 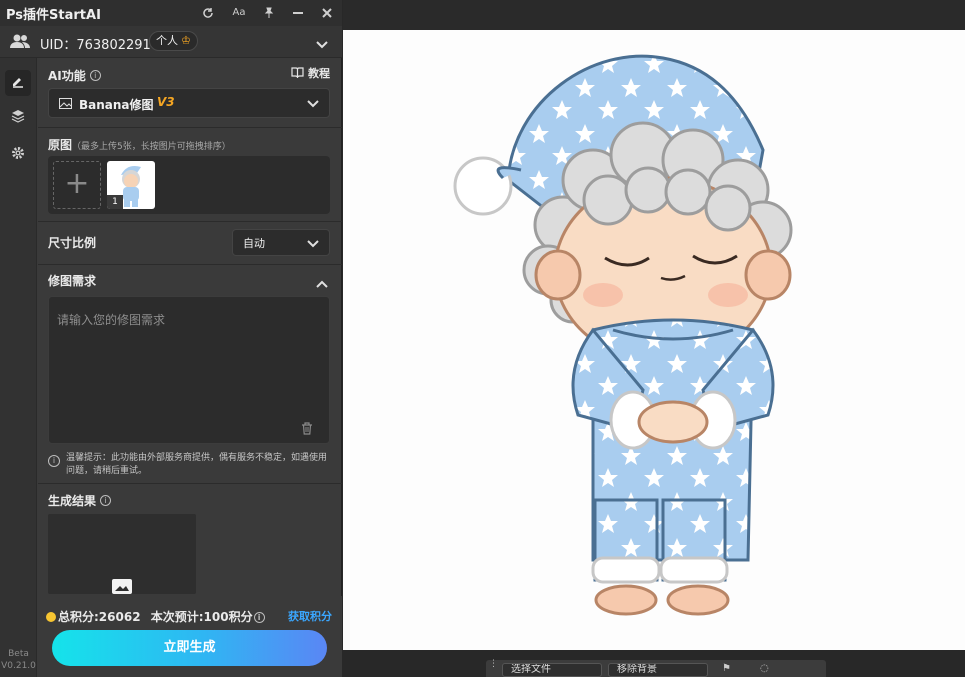 What do you see at coordinates (322, 283) in the screenshot?
I see `collapse-chevron-up-icon` at bounding box center [322, 283].